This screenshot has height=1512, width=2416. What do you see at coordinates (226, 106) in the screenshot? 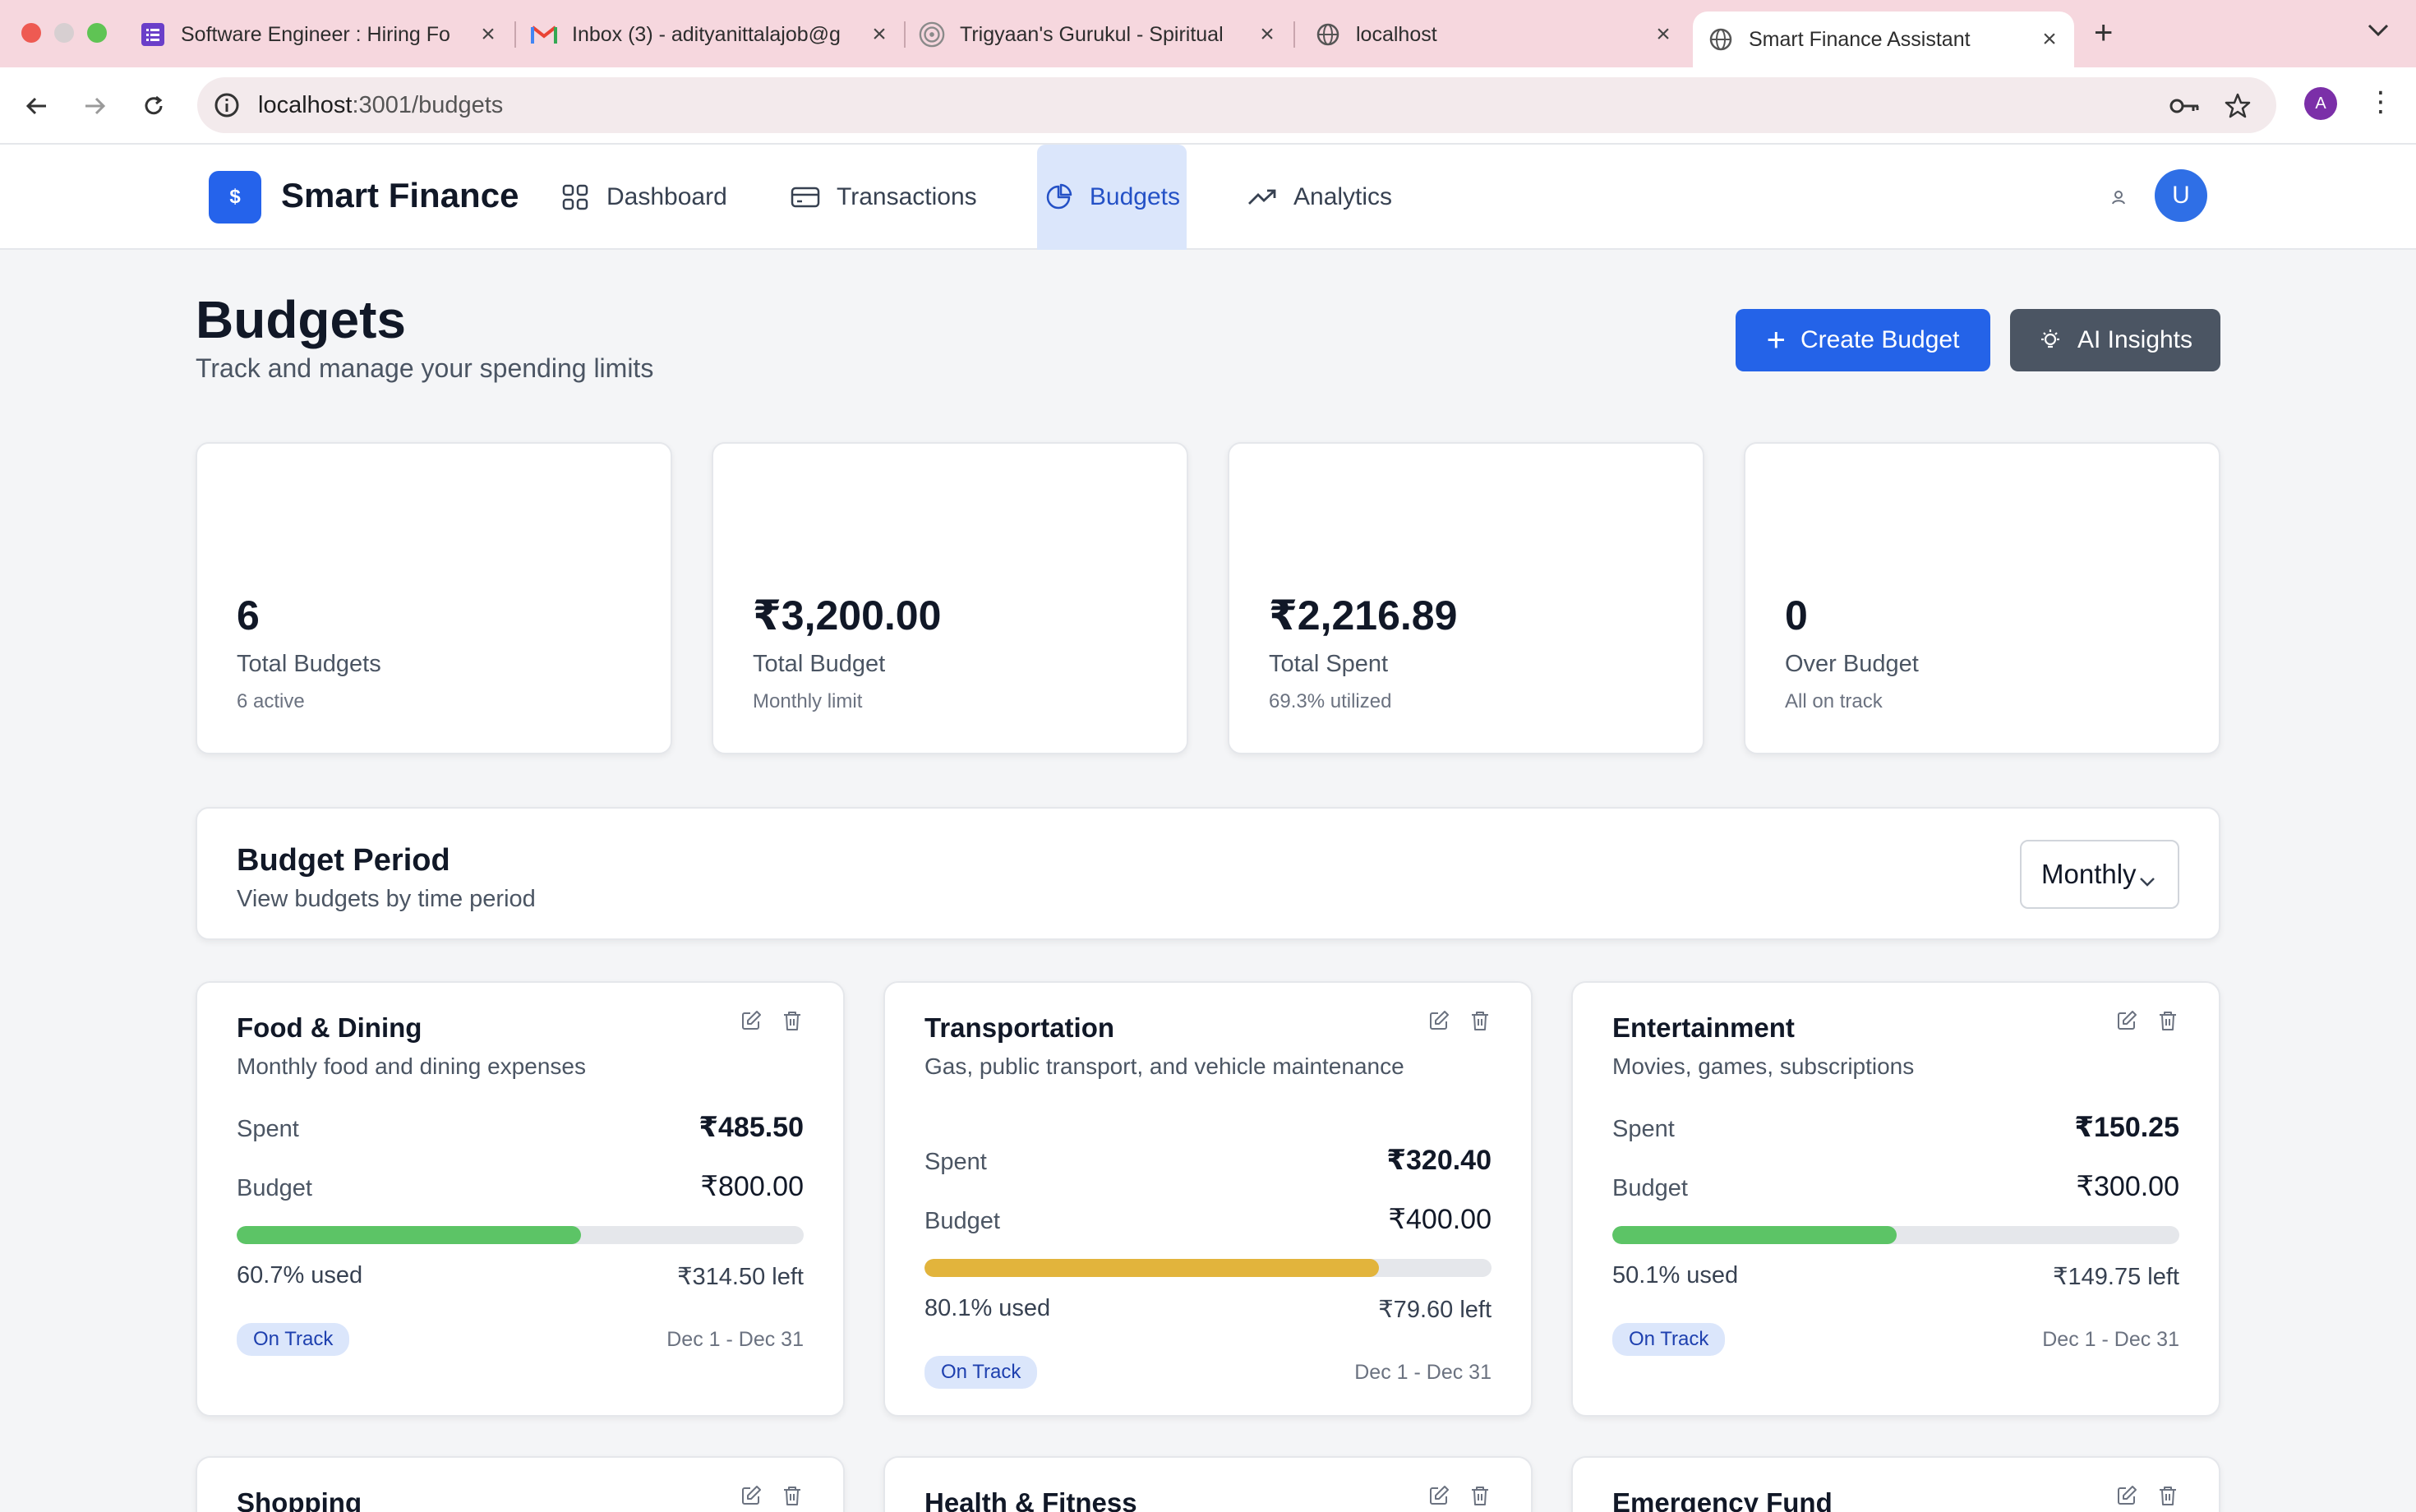
I see `site-info-icon` at bounding box center [226, 106].